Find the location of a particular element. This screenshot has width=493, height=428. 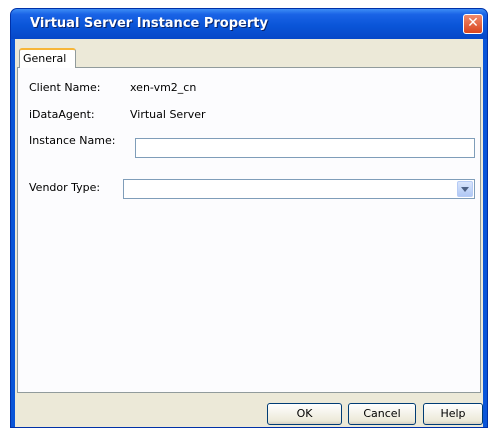

ok-button: OK is located at coordinates (304, 414).